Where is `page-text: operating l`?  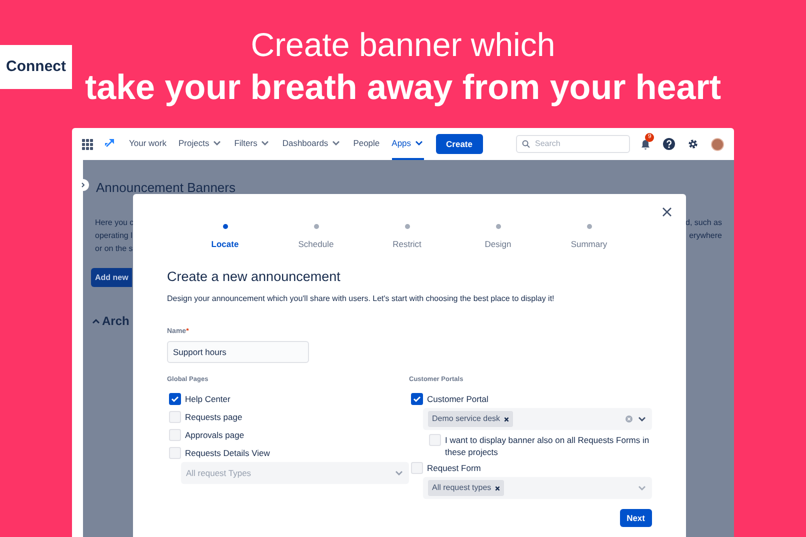 page-text: operating l is located at coordinates (114, 236).